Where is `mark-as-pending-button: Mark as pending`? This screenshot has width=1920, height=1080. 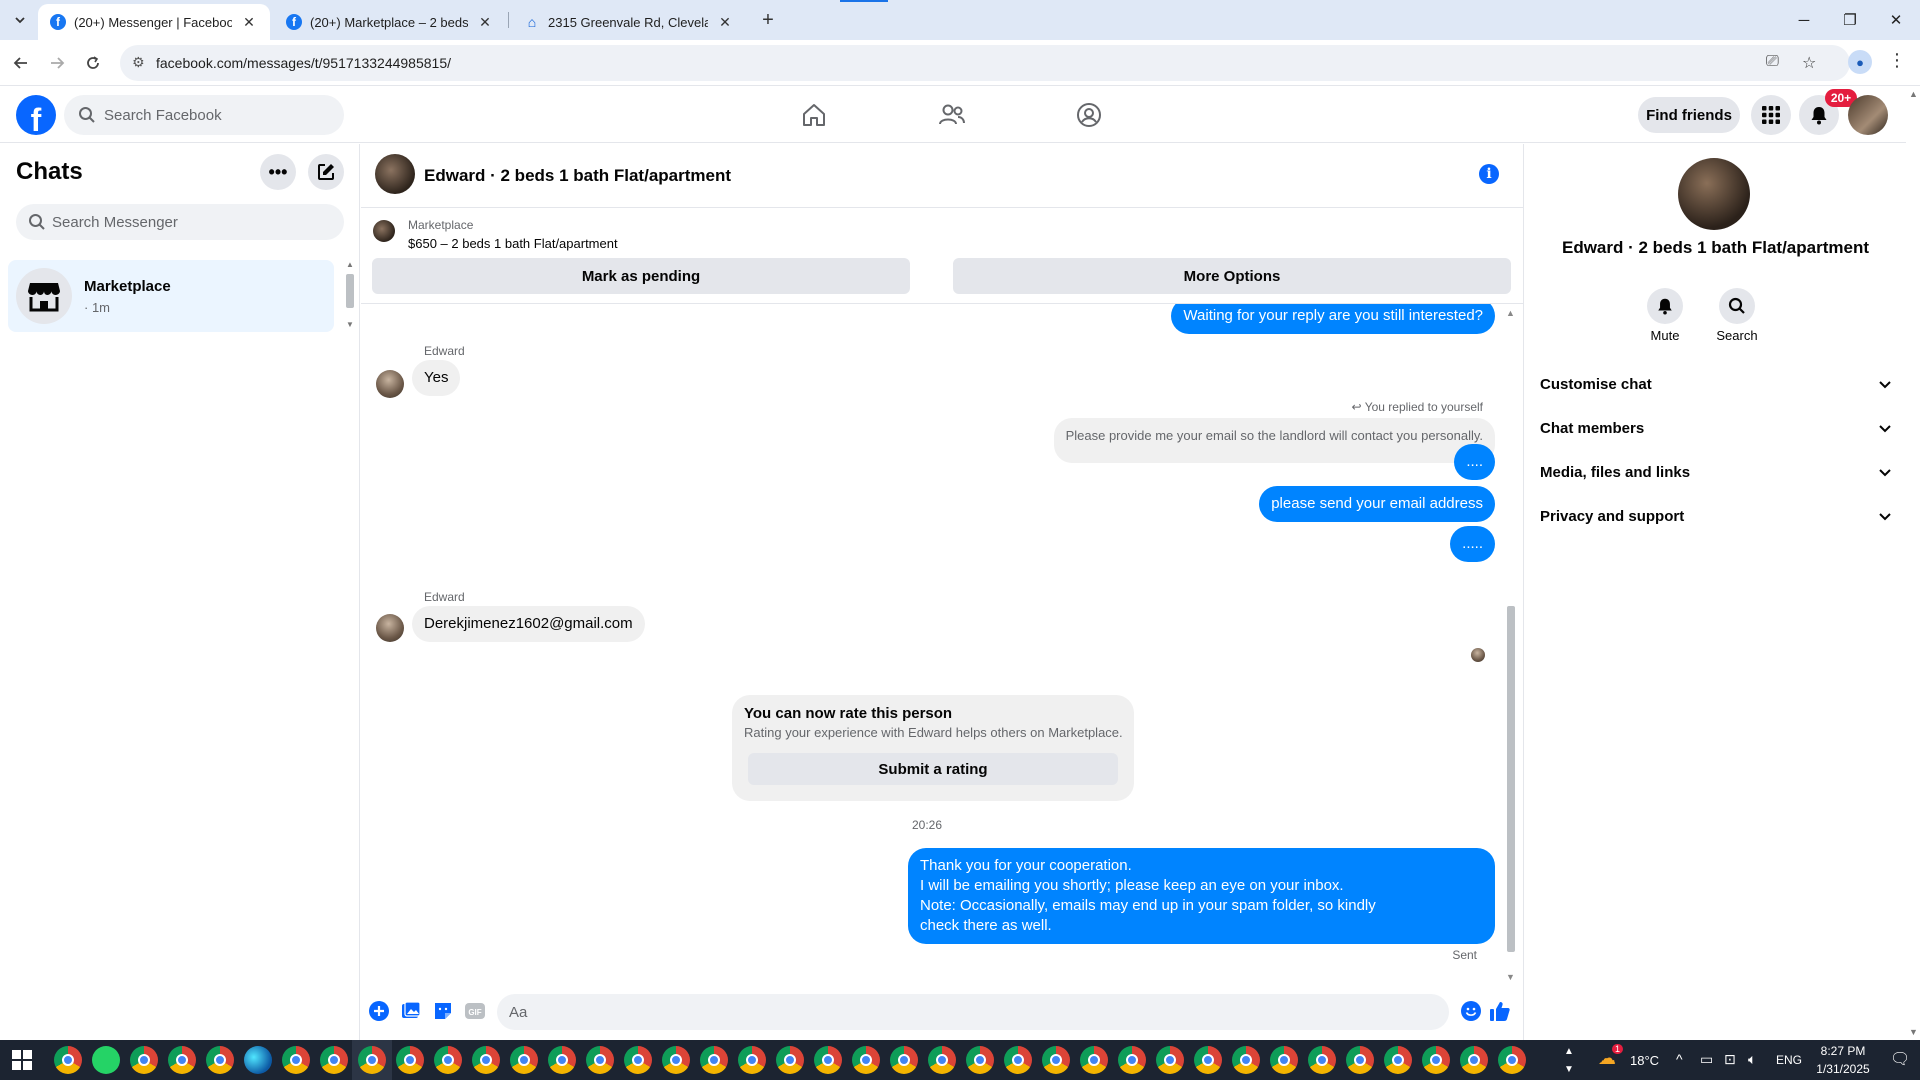 mark-as-pending-button: Mark as pending is located at coordinates (641, 276).